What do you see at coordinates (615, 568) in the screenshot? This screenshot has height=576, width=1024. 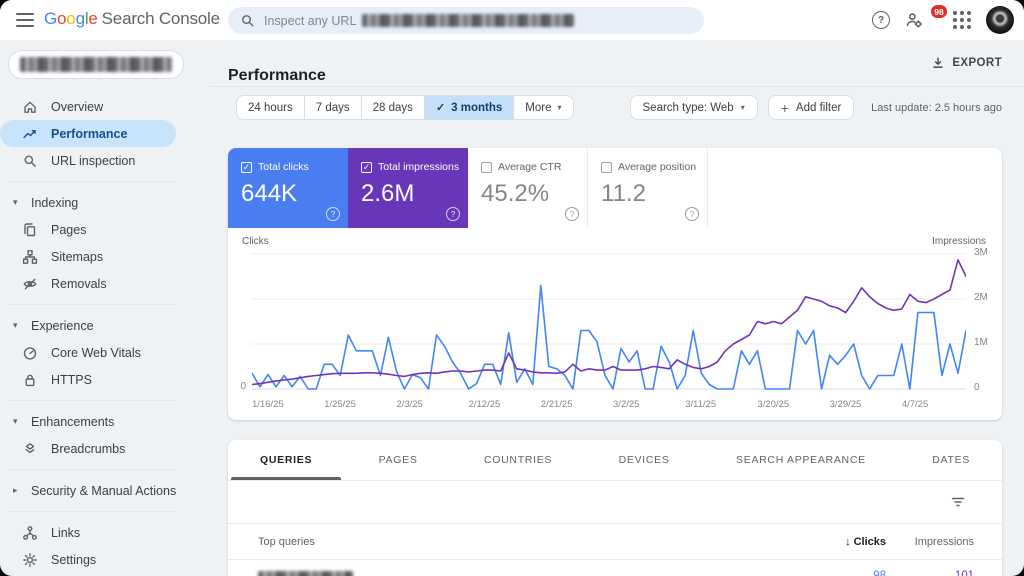 I see `table-row: 98 101` at bounding box center [615, 568].